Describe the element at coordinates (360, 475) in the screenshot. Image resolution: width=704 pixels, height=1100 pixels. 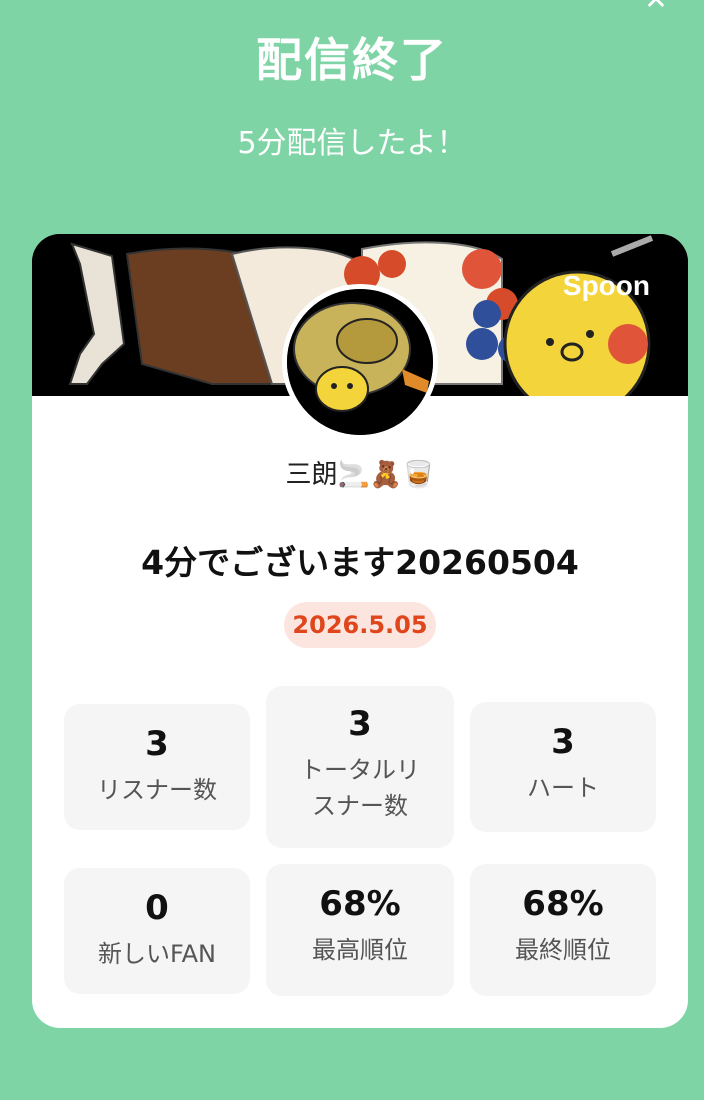
I see `username: 三朗🚬🧸🥃` at that location.